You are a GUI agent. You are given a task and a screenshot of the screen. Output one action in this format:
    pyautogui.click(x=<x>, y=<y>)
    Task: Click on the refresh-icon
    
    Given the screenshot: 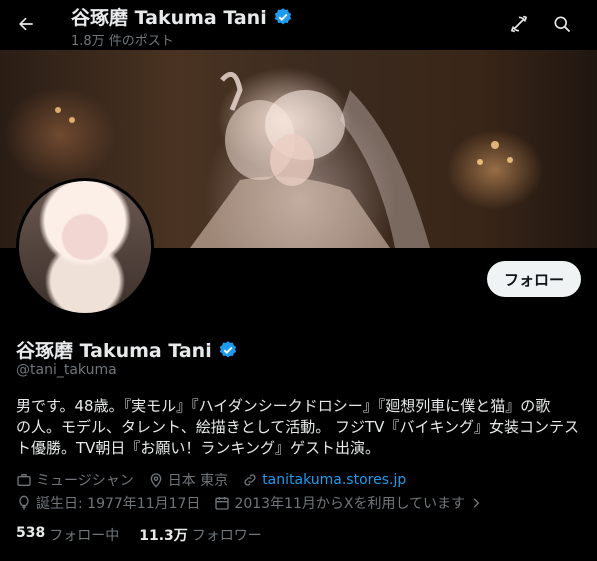 What is the action you would take?
    pyautogui.click(x=519, y=24)
    